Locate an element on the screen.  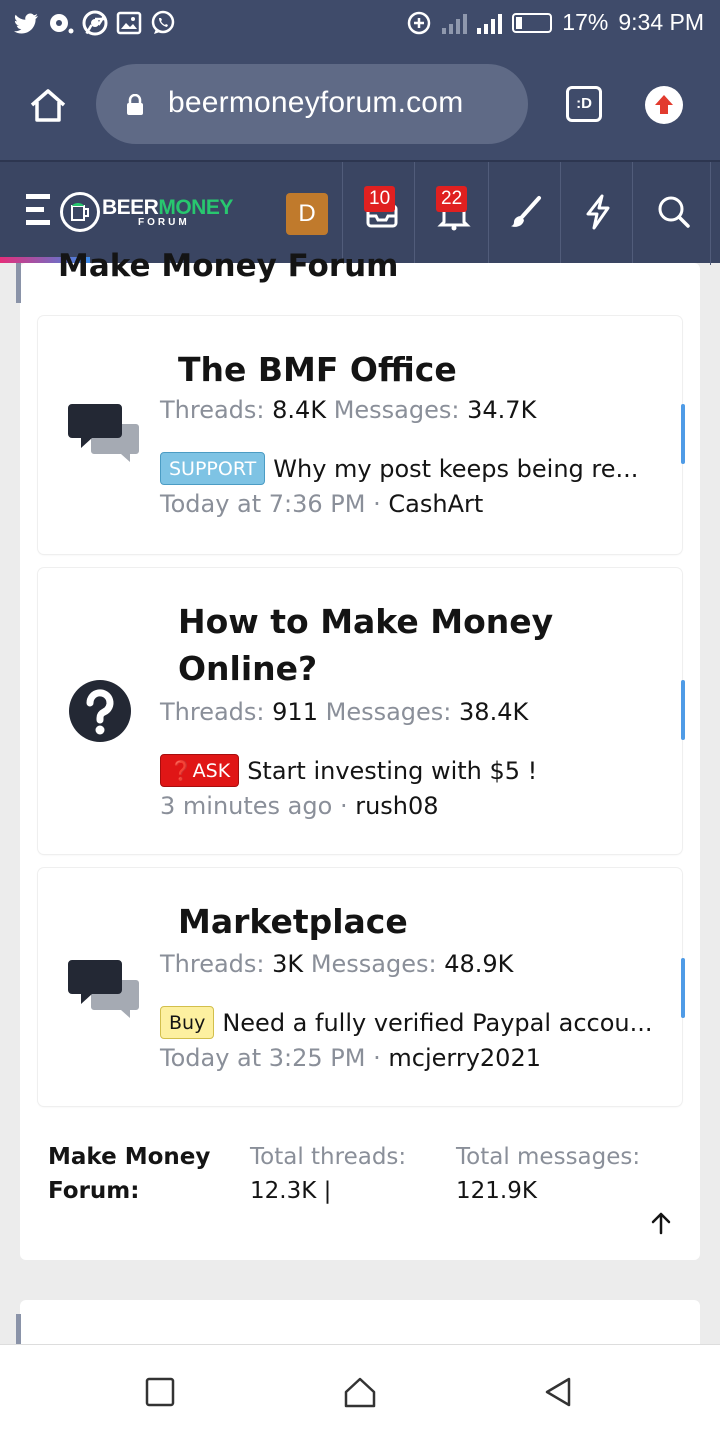
latest-thread-meta: 3 minutes ago · rush08 is located at coordinates (299, 806).